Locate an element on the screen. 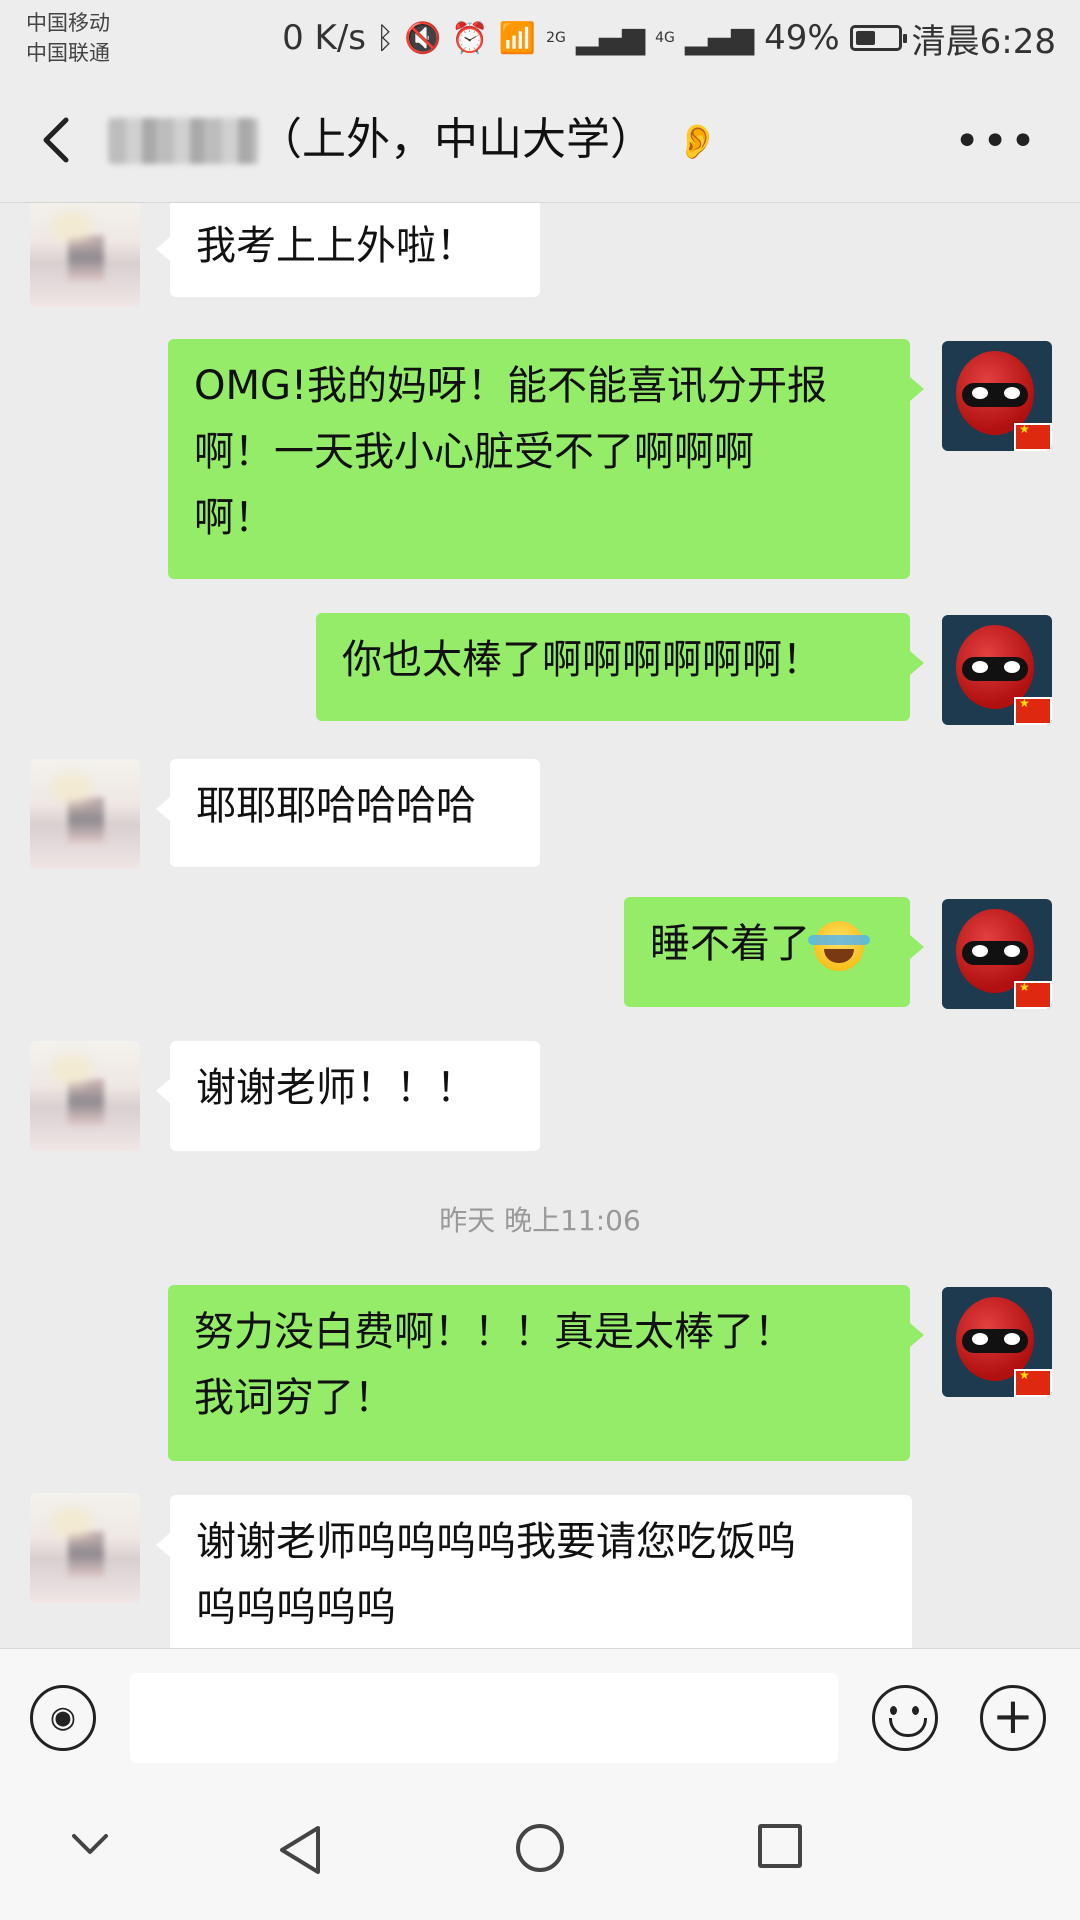 The height and width of the screenshot is (1920, 1080). nav-recent-apps-icon is located at coordinates (780, 1846).